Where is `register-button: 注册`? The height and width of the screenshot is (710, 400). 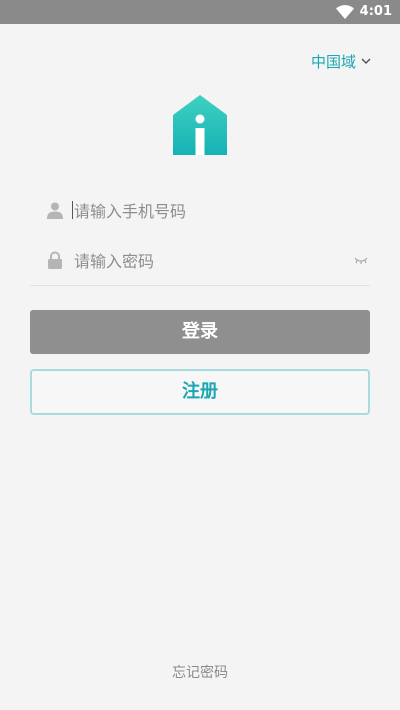
register-button: 注册 is located at coordinates (200, 392).